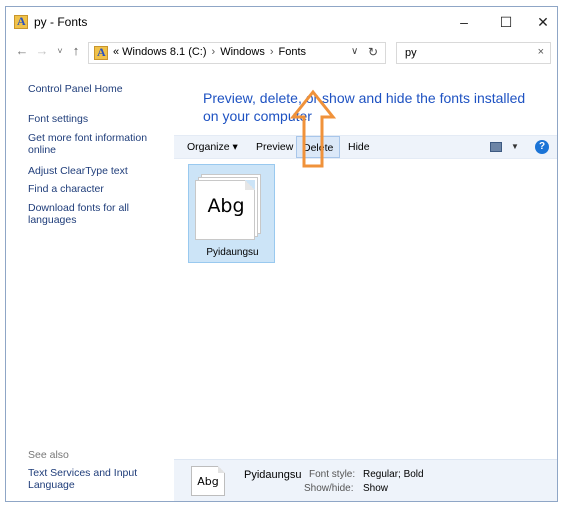  I want to click on breadcrumb-item-windows: Windows, so click(242, 52).